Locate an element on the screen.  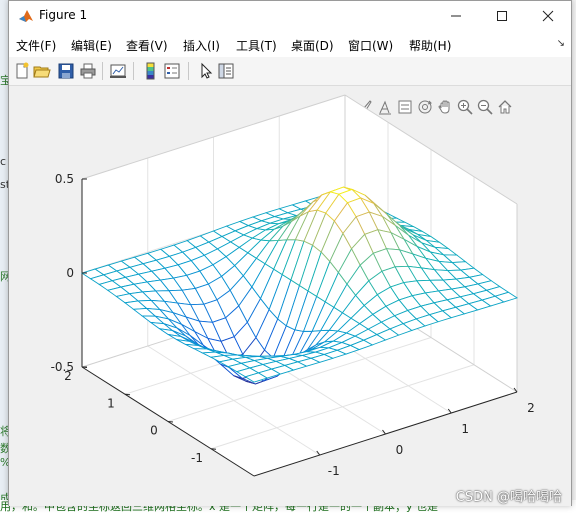
menu-edit: 编辑(E) is located at coordinates (91, 45).